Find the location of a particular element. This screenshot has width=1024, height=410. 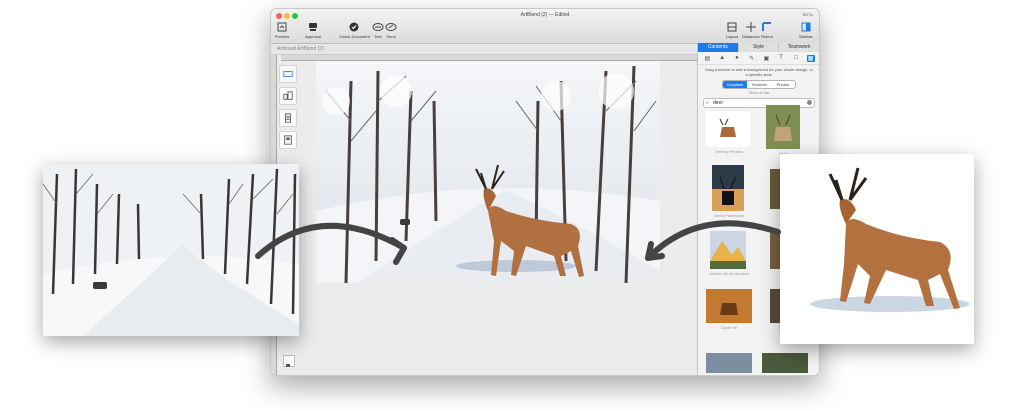

left-arrowhead-icon is located at coordinates (398, 251).